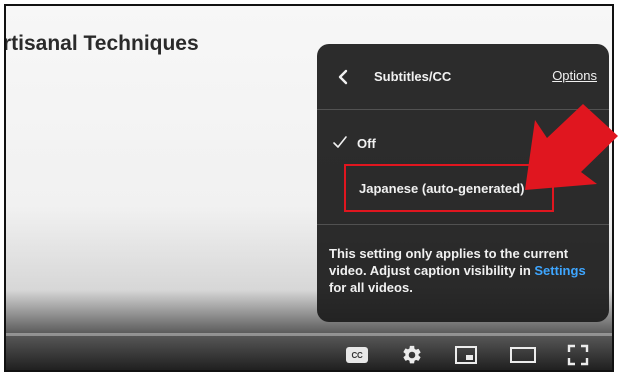 This screenshot has height=376, width=618. What do you see at coordinates (309, 353) in the screenshot?
I see `player-controls: CC` at bounding box center [309, 353].